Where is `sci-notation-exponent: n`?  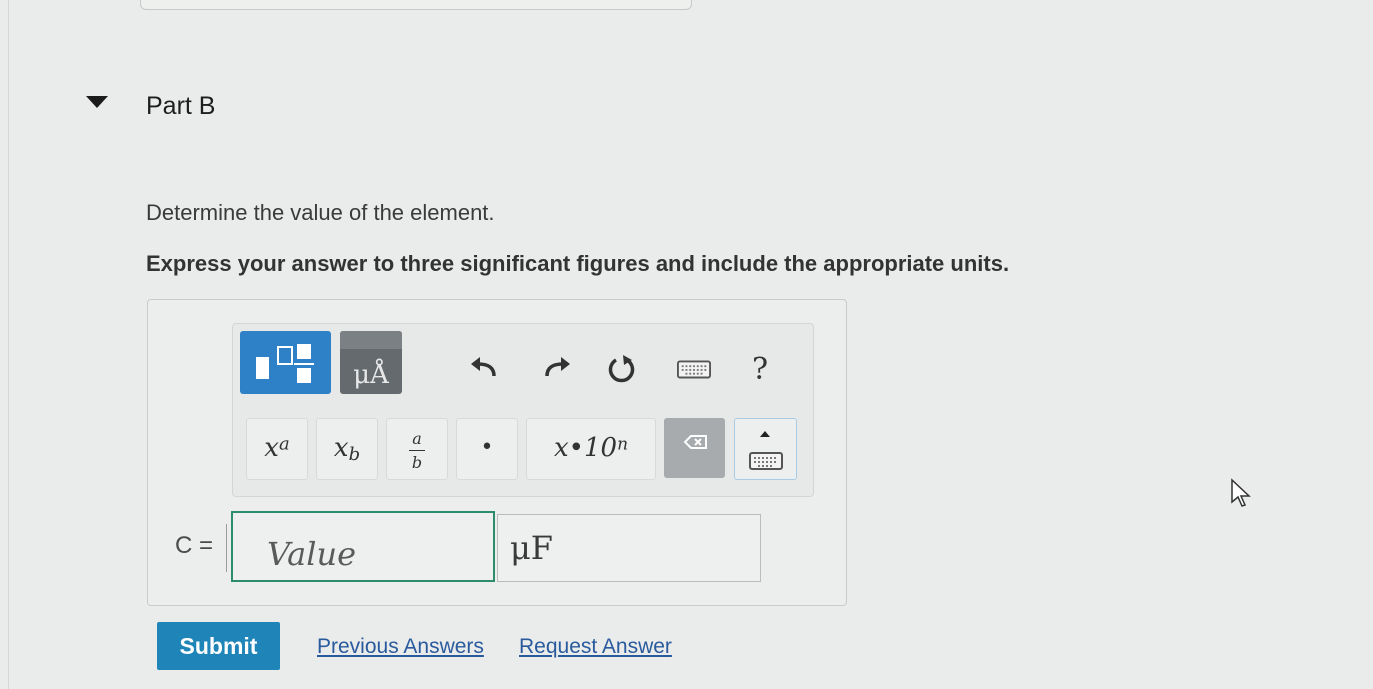 sci-notation-exponent: n is located at coordinates (623, 444).